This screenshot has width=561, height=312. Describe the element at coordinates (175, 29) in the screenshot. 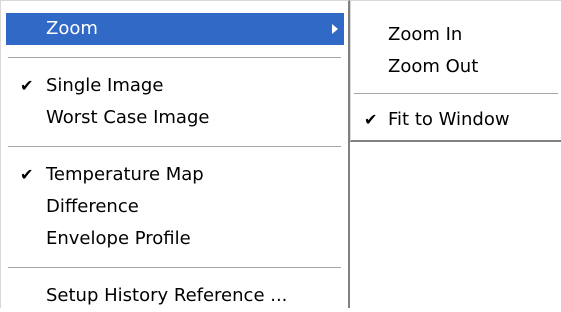

I see `menu-item-zoom: Zoom` at that location.